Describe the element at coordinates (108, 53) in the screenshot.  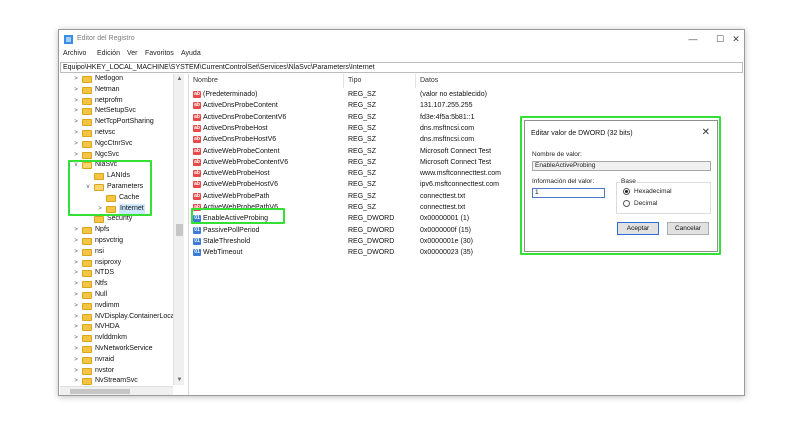
I see `menu-edicion: Edición` at that location.